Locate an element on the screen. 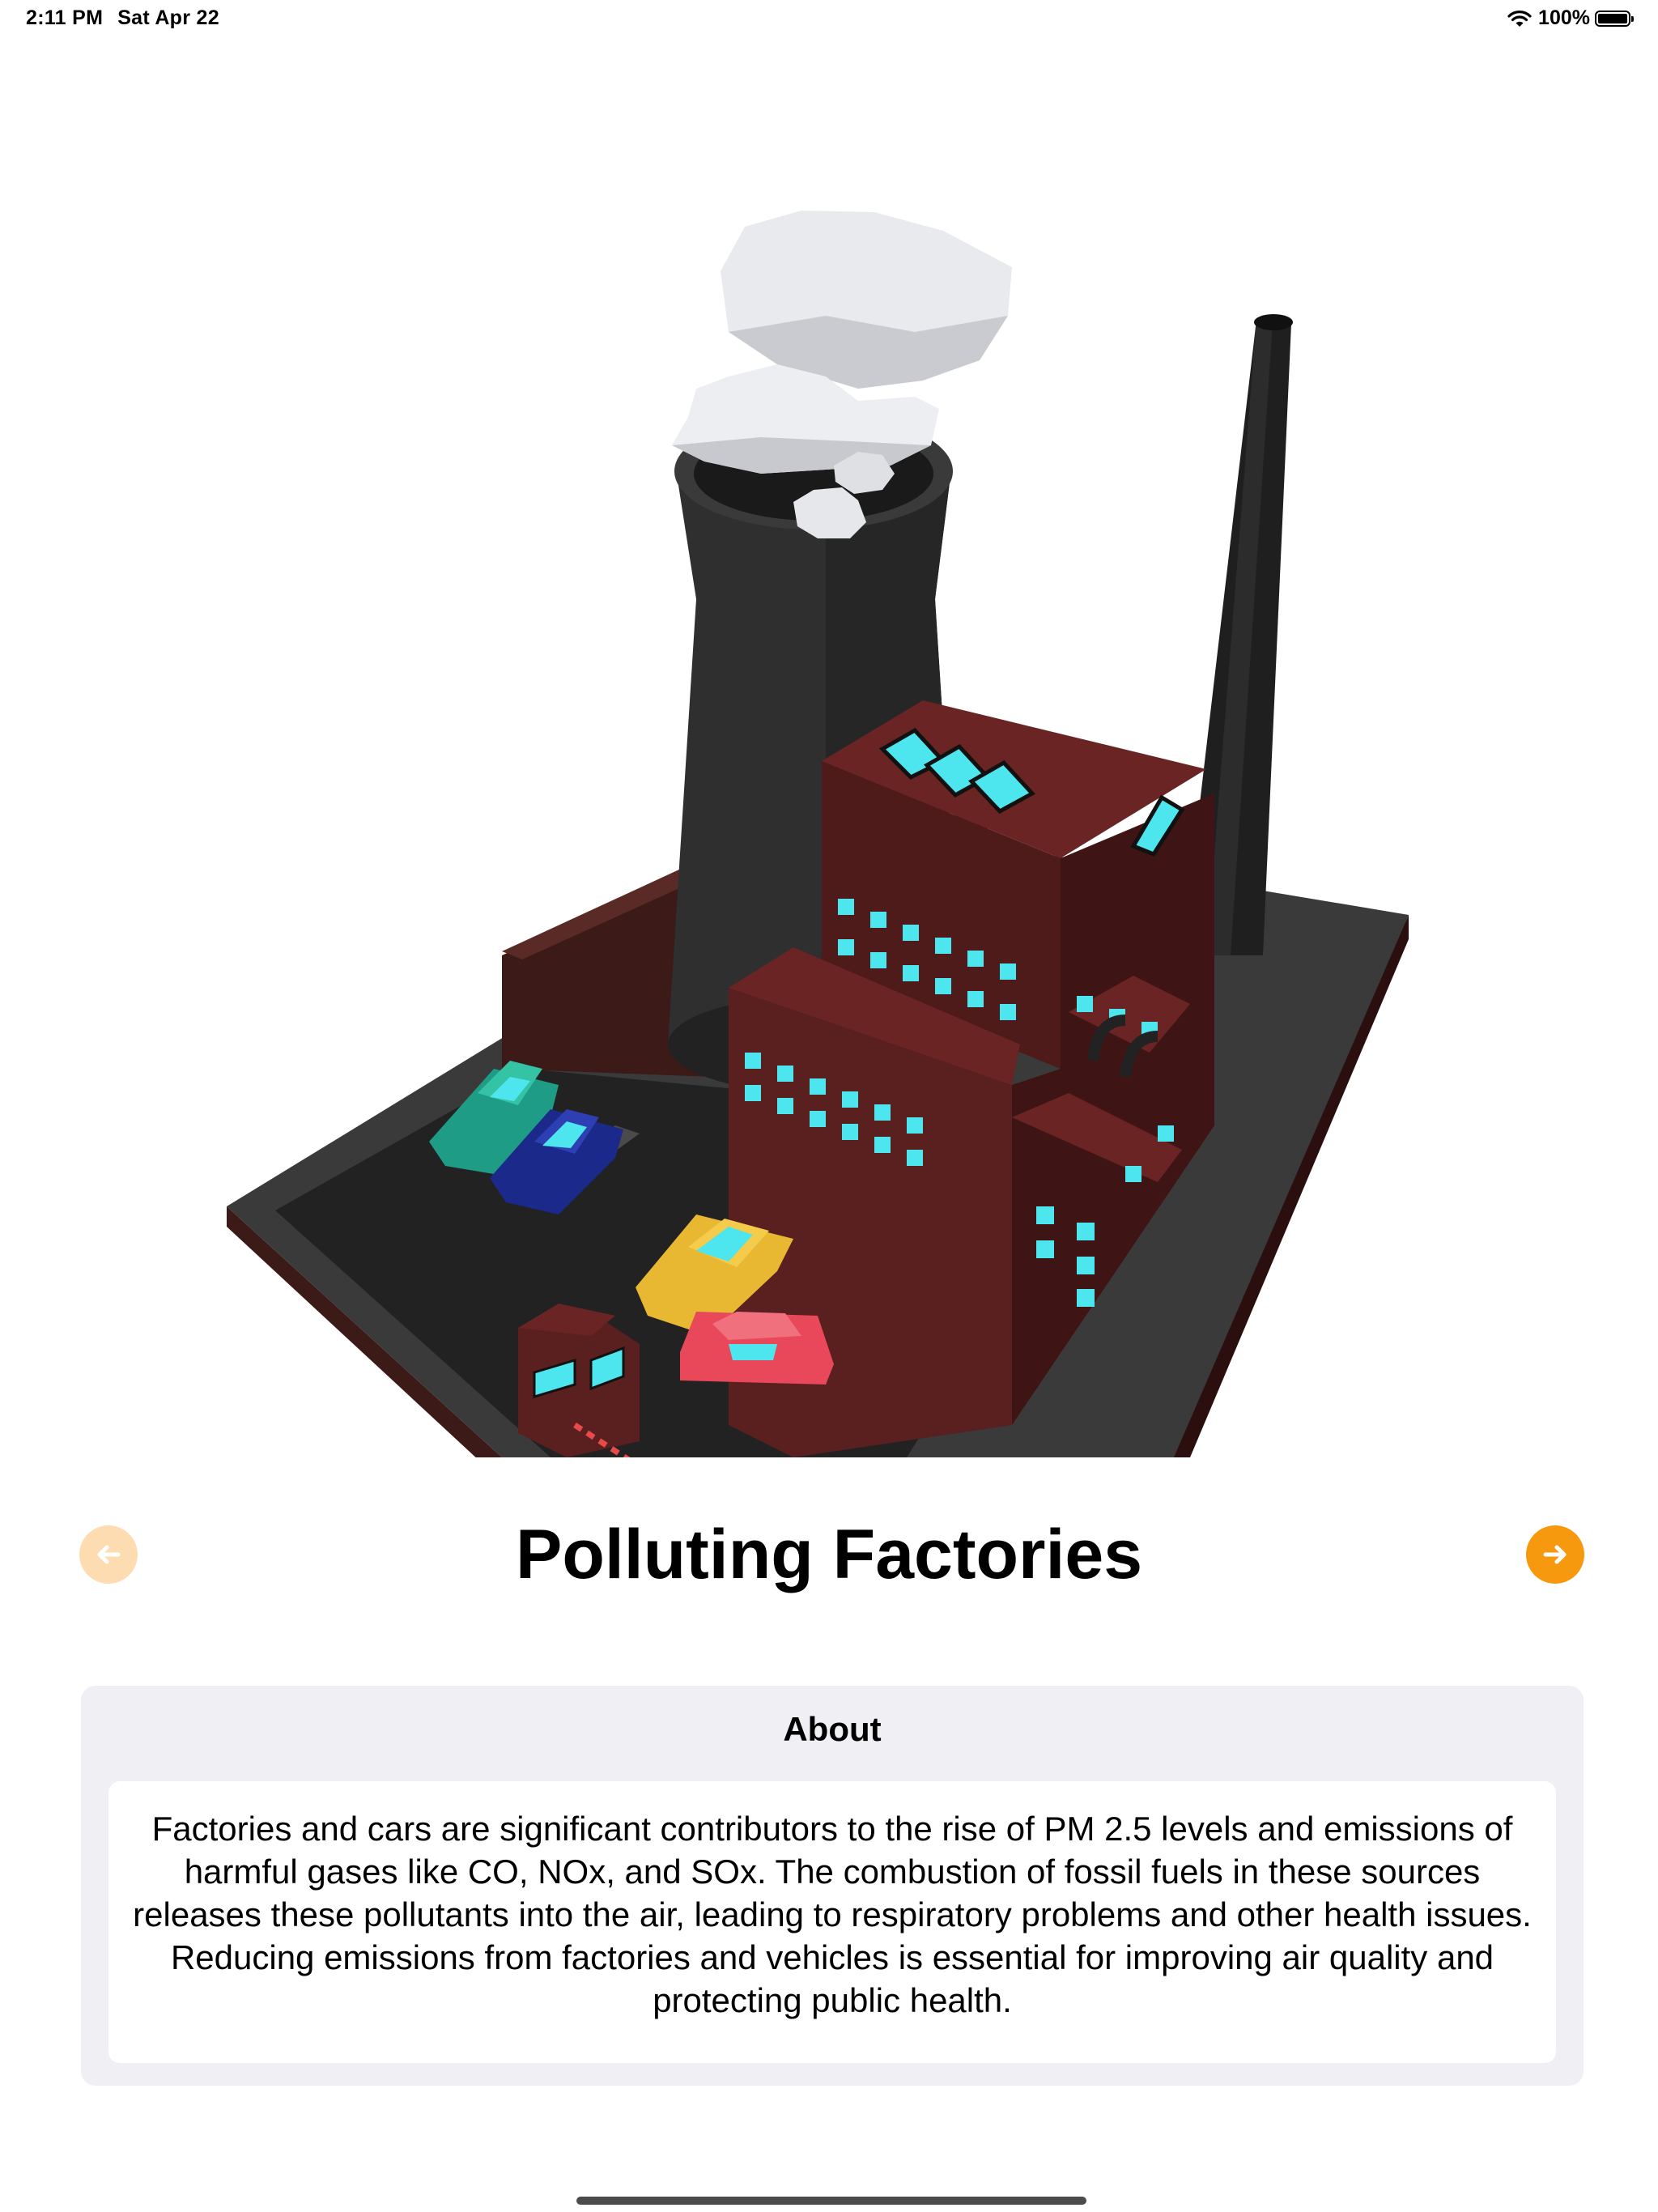 This screenshot has height=2212, width=1658. status-time-date: 2:11 PM Sat Apr 22 is located at coordinates (130, 18).